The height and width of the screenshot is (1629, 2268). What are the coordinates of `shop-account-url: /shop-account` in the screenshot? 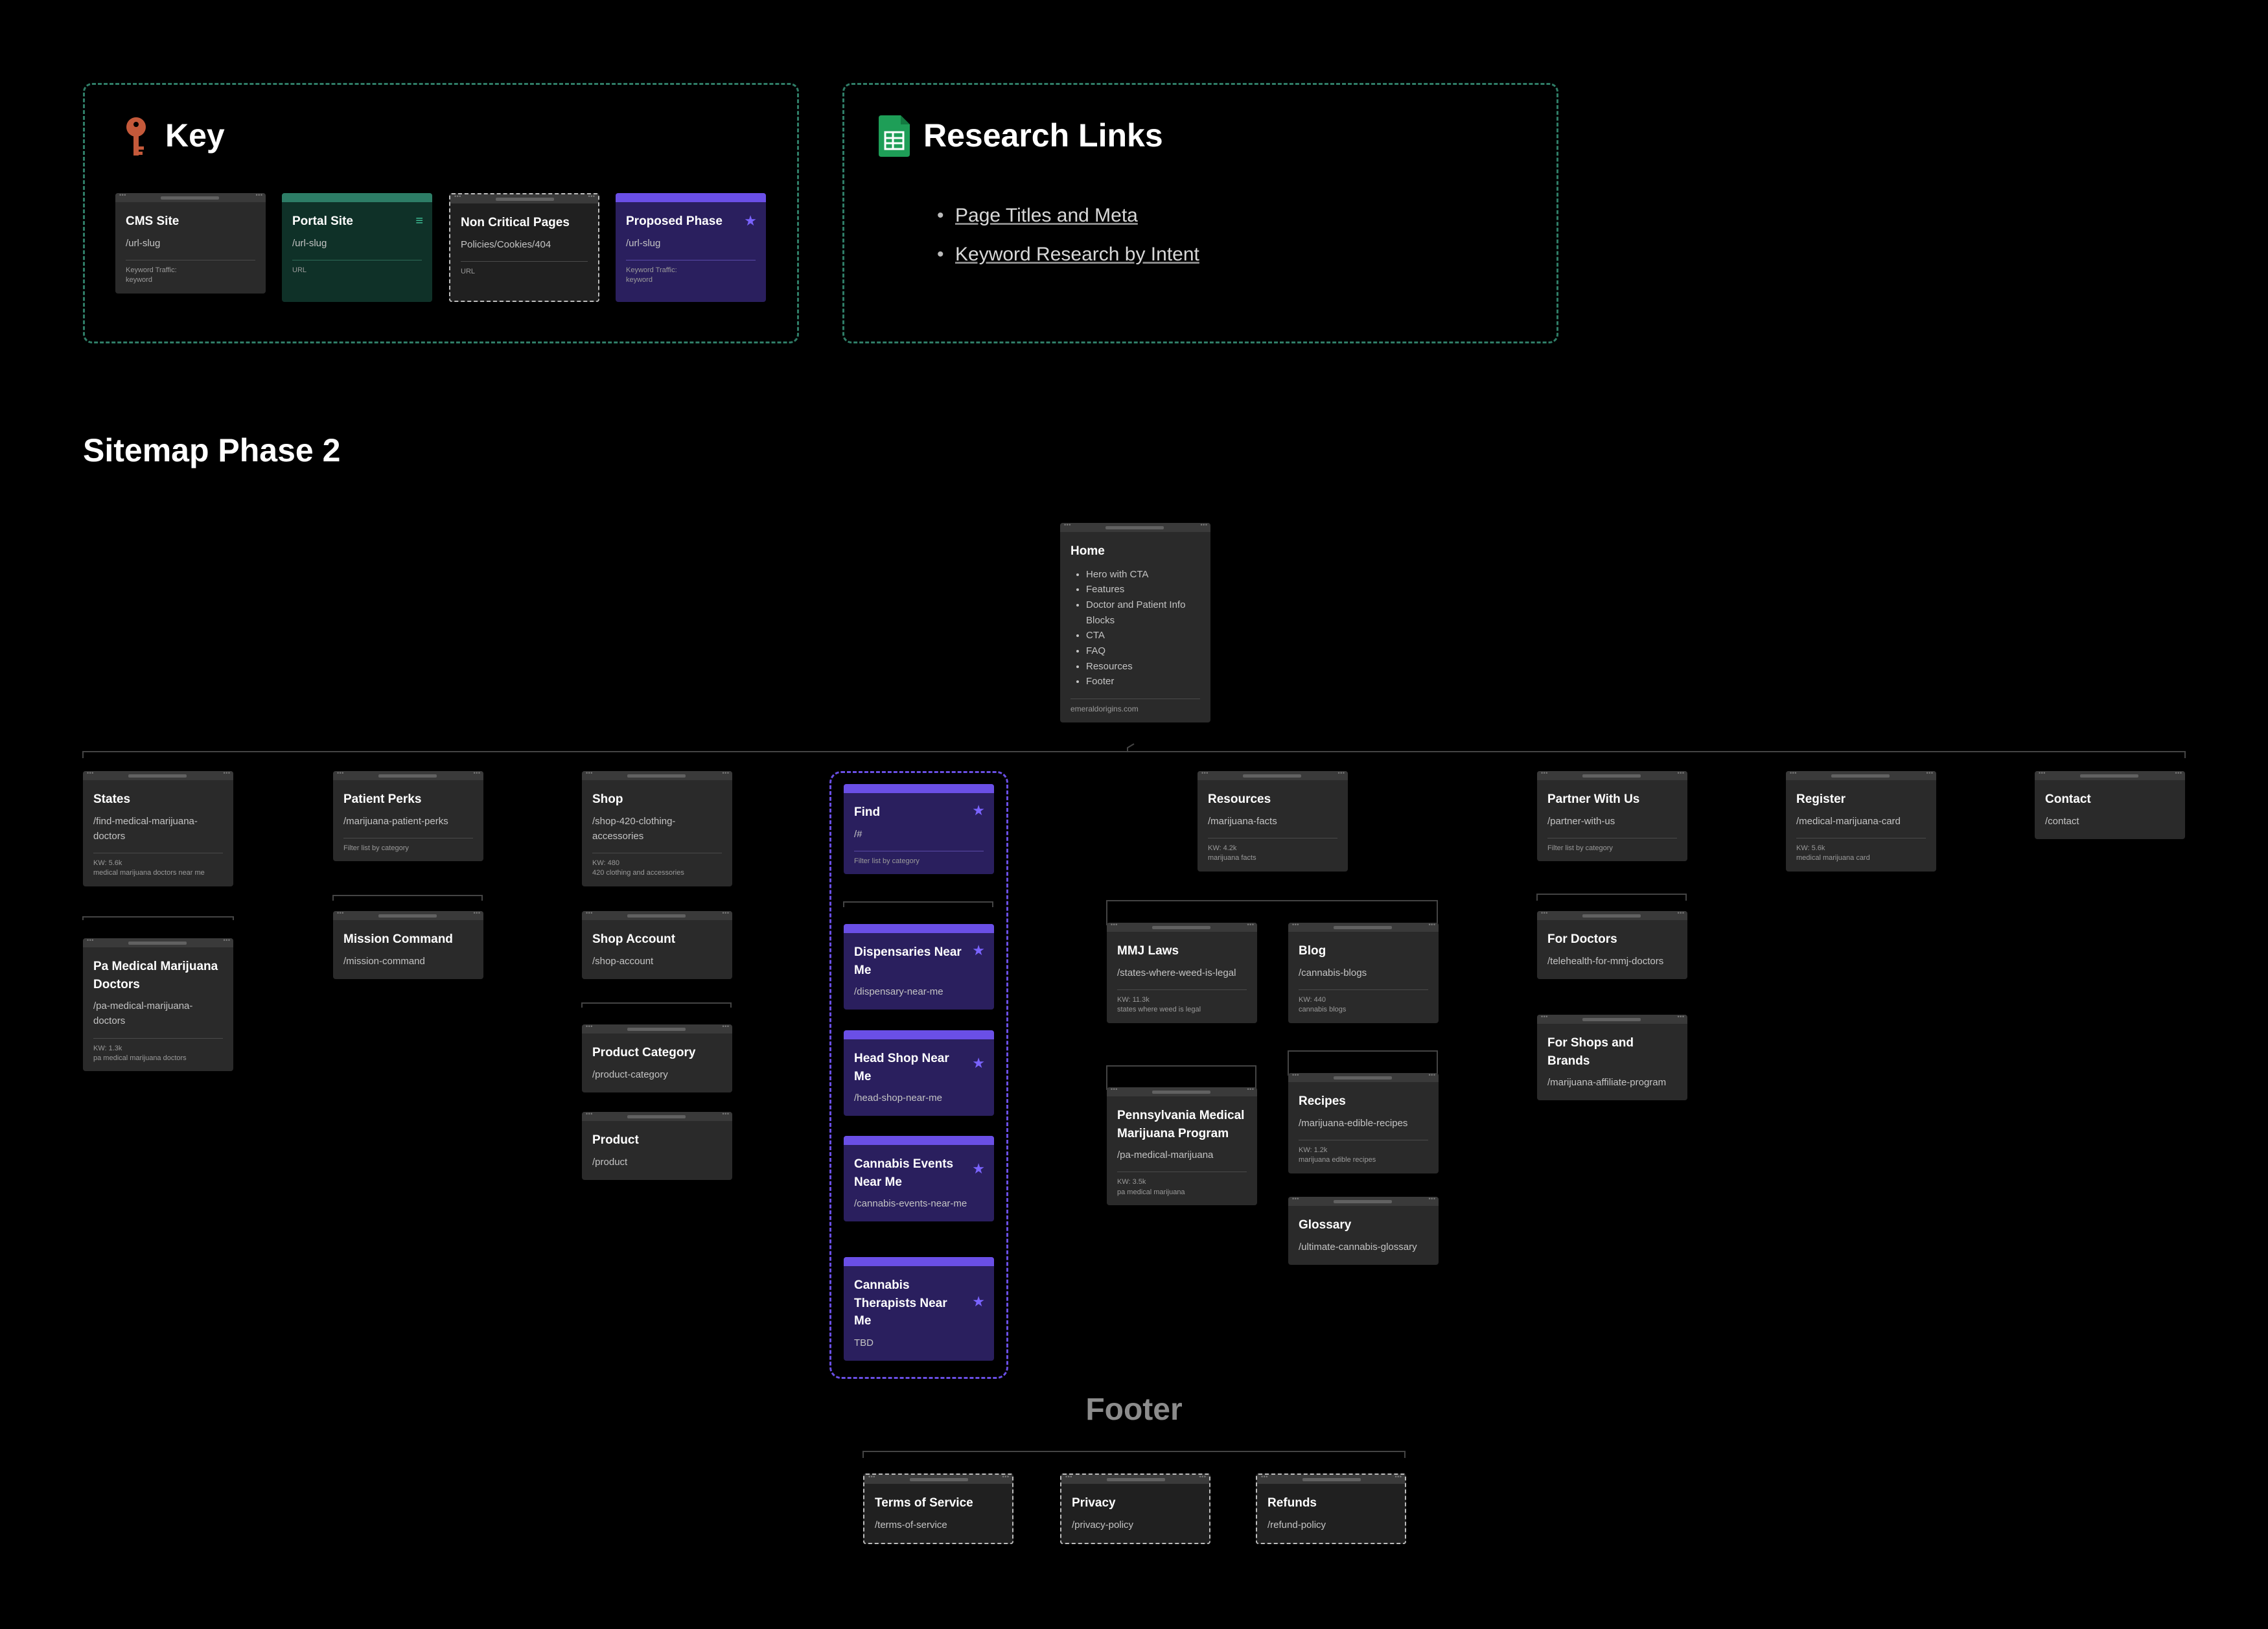 It's located at (623, 961).